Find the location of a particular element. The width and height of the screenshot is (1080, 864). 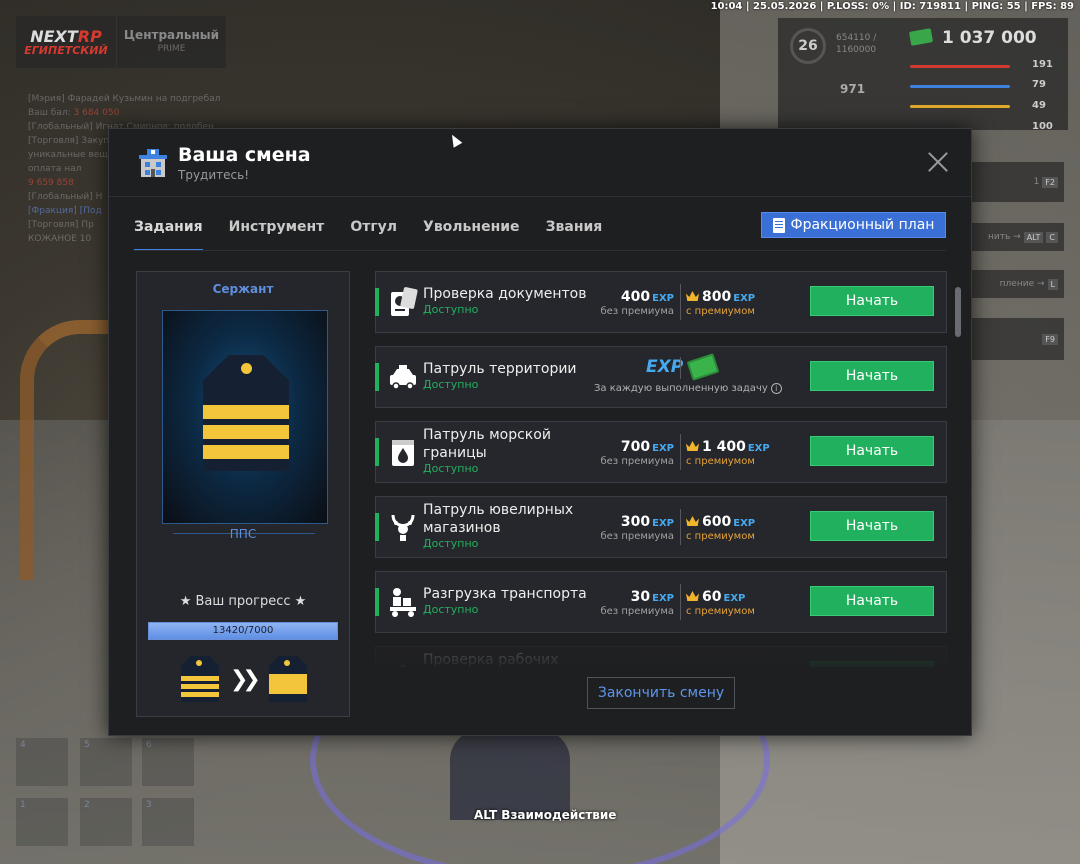

worker-icon is located at coordinates (403, 666).